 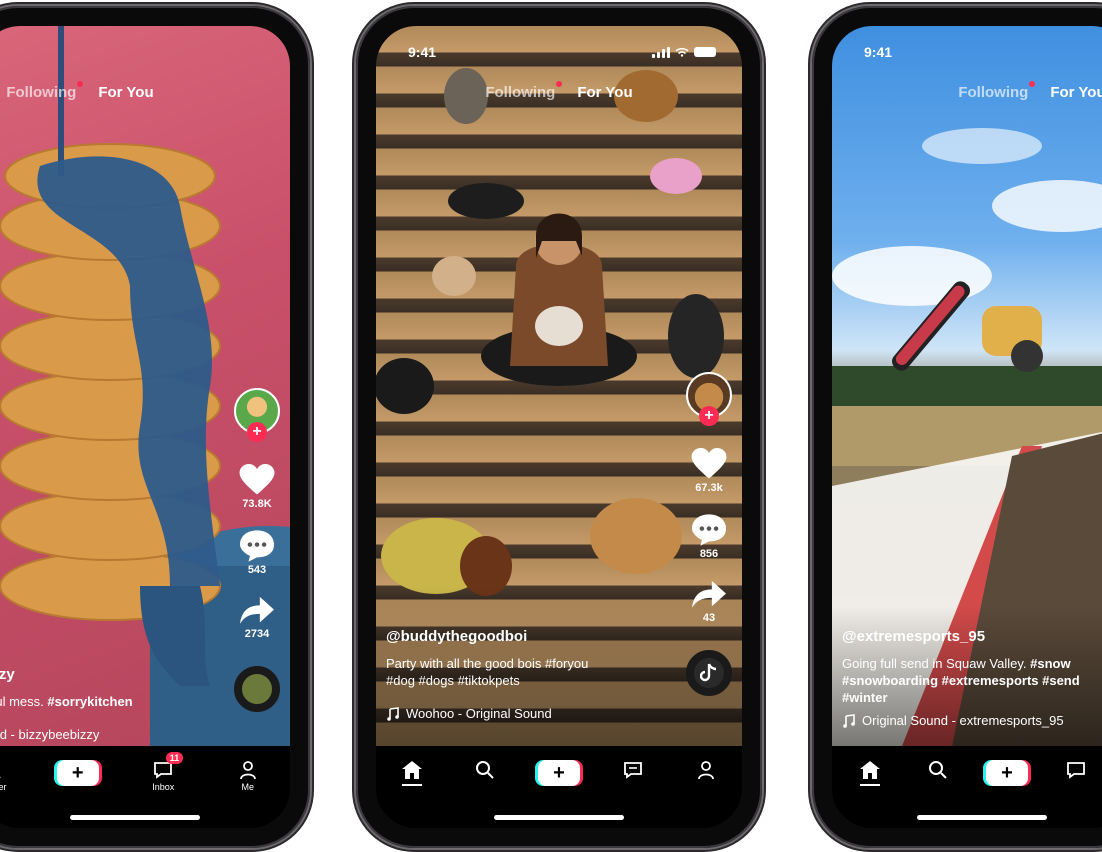 What do you see at coordinates (529, 680) in the screenshot?
I see `caption-tags: #dog #dogs #tiktokpets` at bounding box center [529, 680].